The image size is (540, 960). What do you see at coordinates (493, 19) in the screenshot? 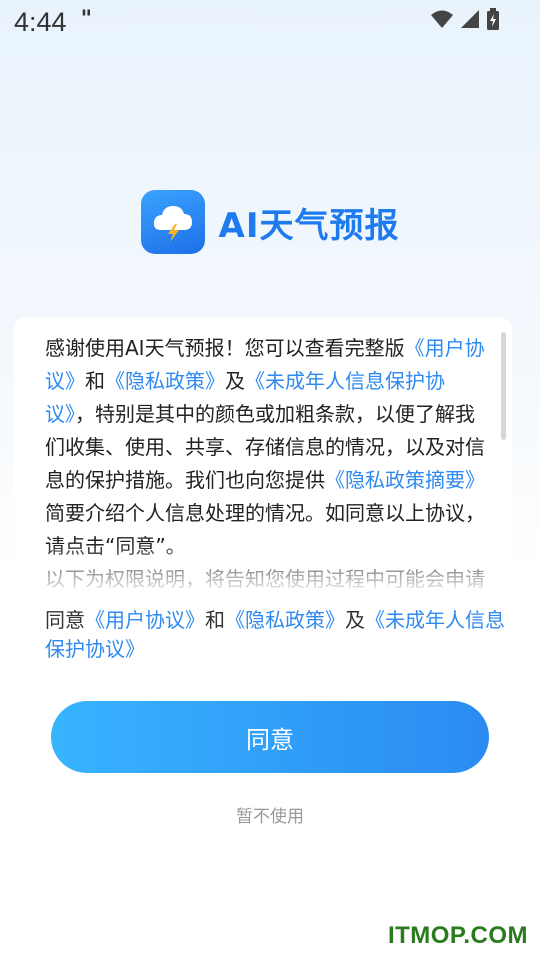
I see `battery-charging-icon` at bounding box center [493, 19].